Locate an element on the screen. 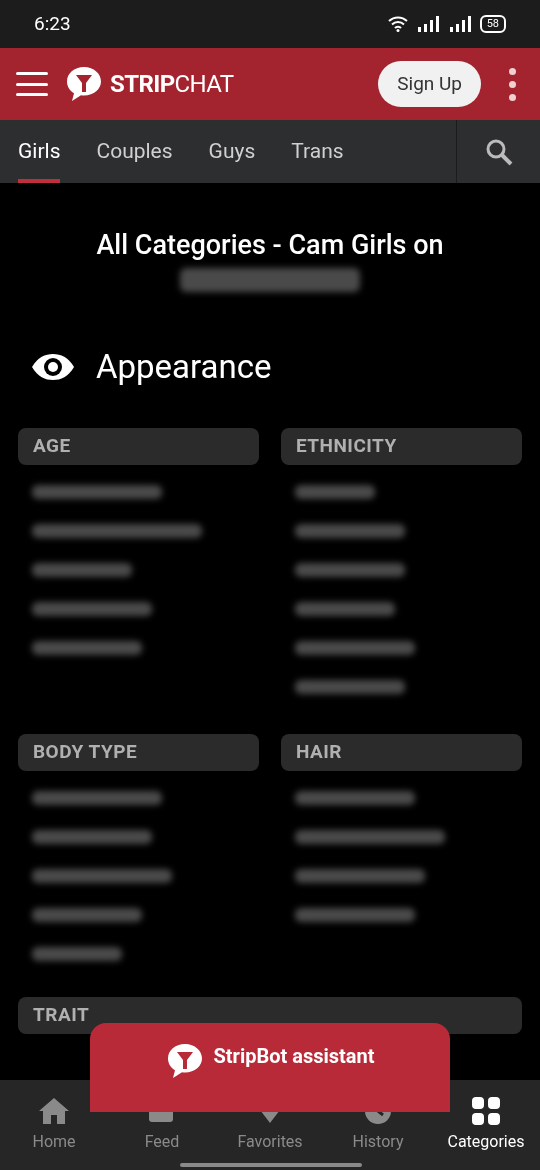  more-options-icon is located at coordinates (512, 84).